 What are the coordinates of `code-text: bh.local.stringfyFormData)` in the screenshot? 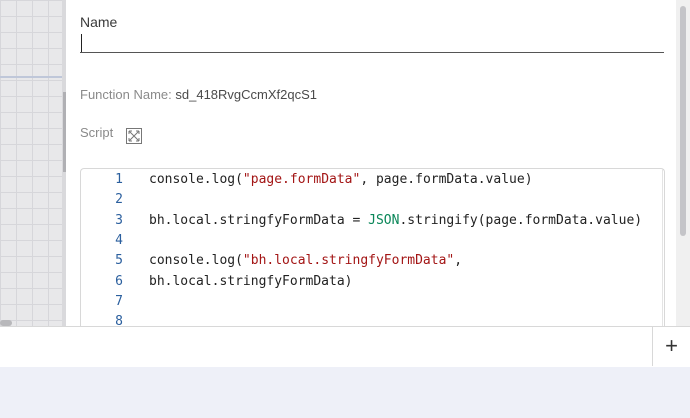 It's located at (251, 282).